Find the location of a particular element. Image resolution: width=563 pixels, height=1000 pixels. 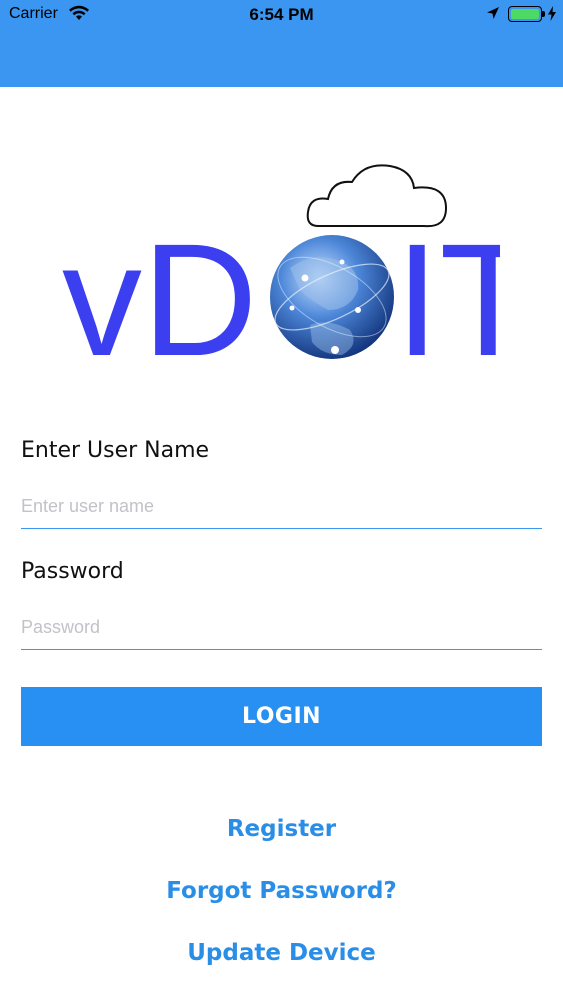

register-link: Register is located at coordinates (281, 829).